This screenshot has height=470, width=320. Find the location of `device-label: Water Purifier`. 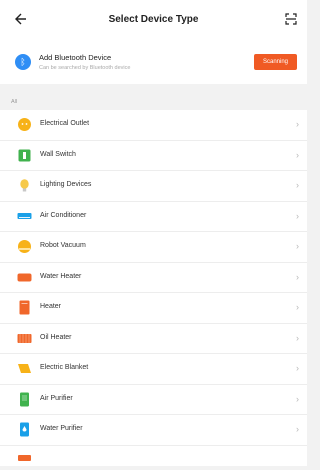

device-label: Water Purifier is located at coordinates (61, 428).